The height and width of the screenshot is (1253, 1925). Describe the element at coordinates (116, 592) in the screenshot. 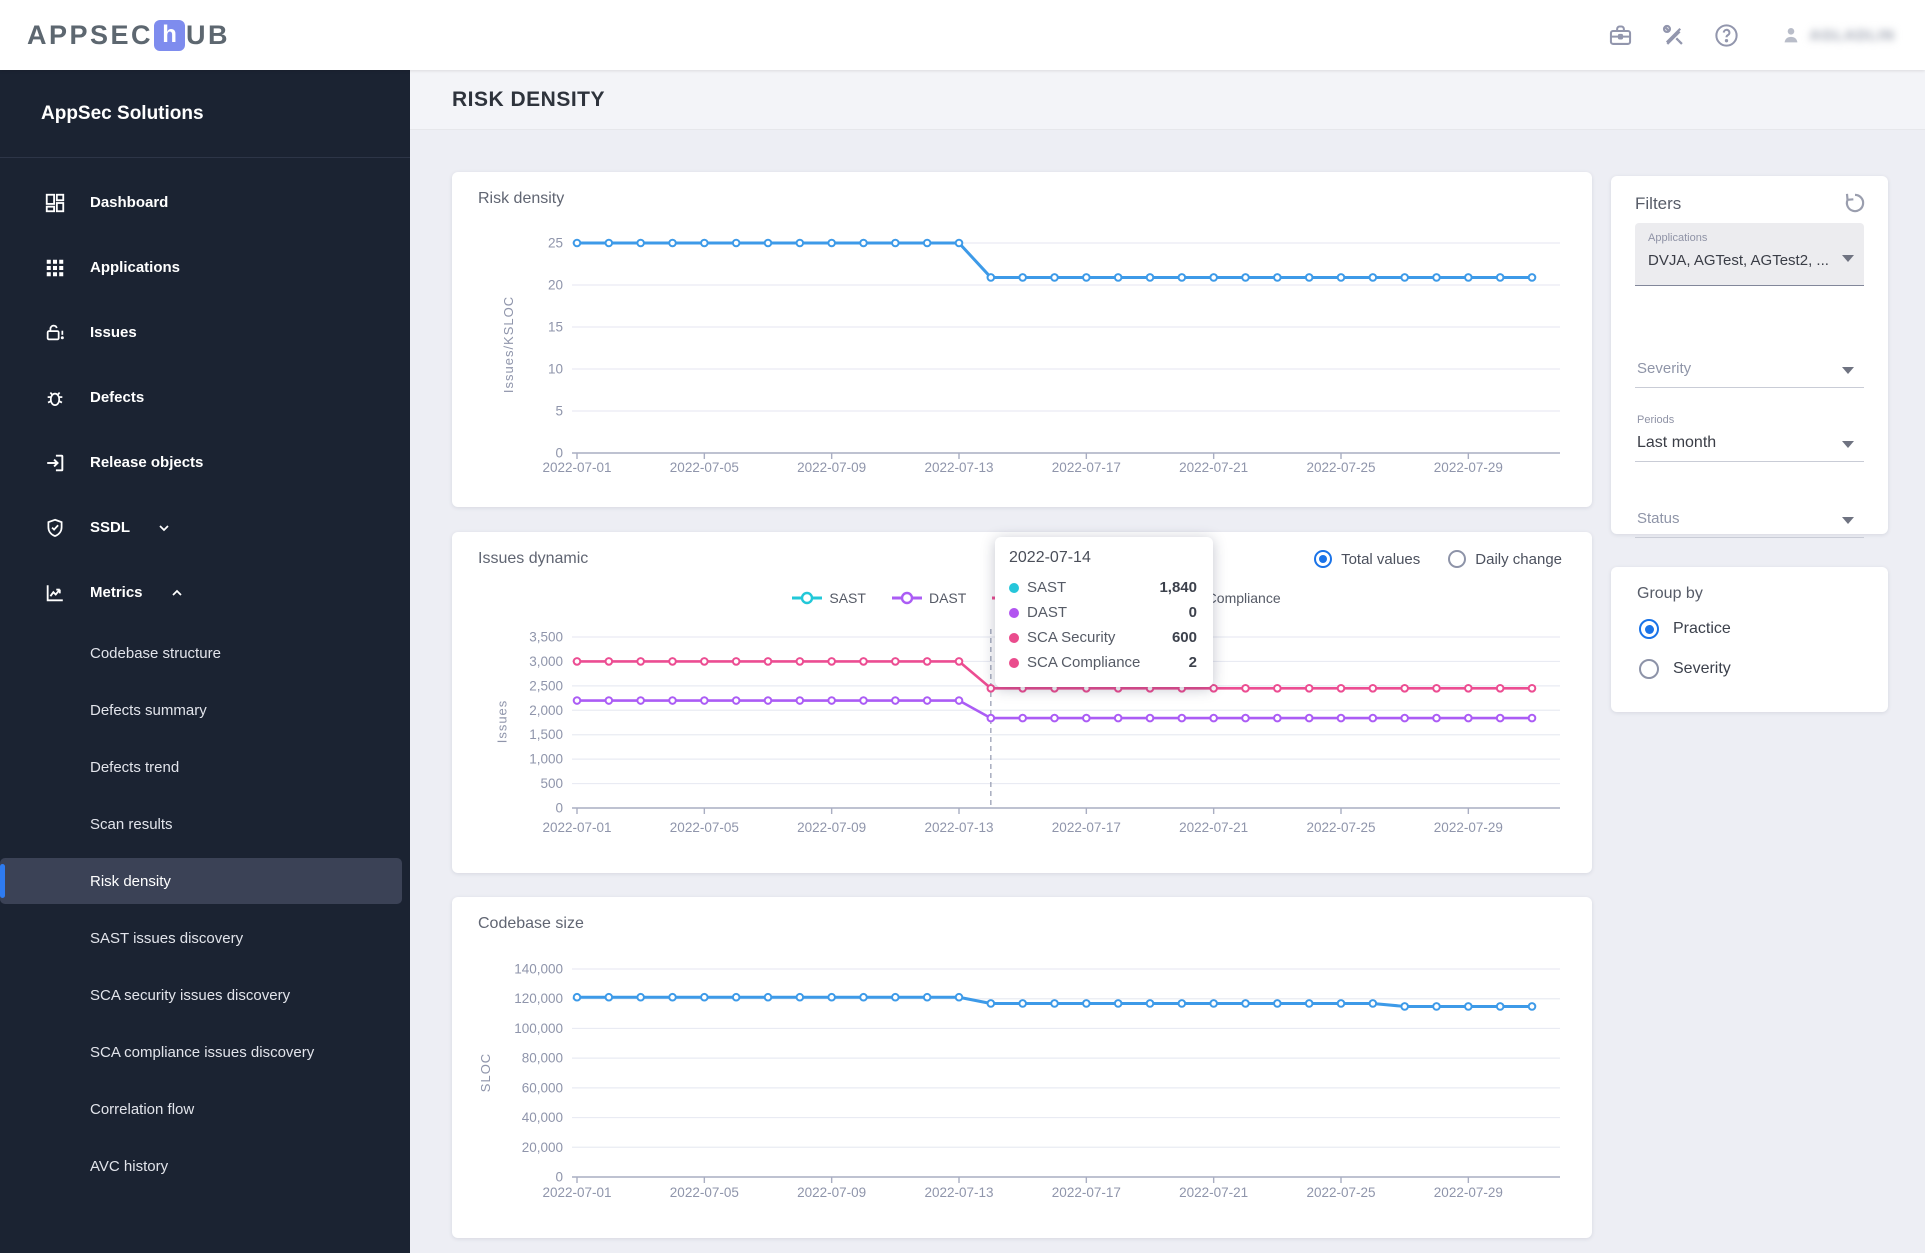

I see `sidebar-item-label: Metrics` at that location.